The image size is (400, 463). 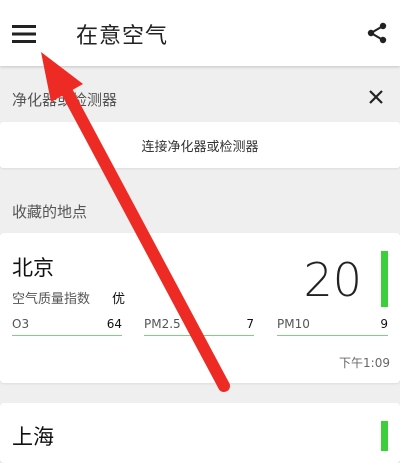 I want to click on aqi-label: 空气质量指数, so click(x=51, y=299).